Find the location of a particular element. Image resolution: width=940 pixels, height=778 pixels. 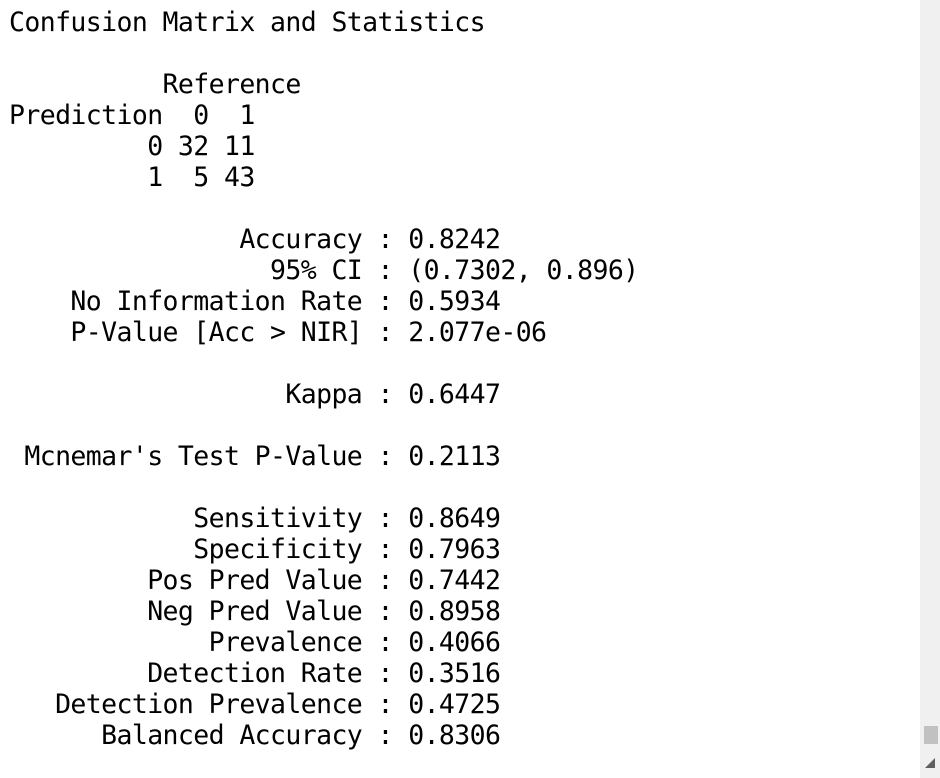

console-line-matrix-row-1: 1 5 43 is located at coordinates (132, 177).